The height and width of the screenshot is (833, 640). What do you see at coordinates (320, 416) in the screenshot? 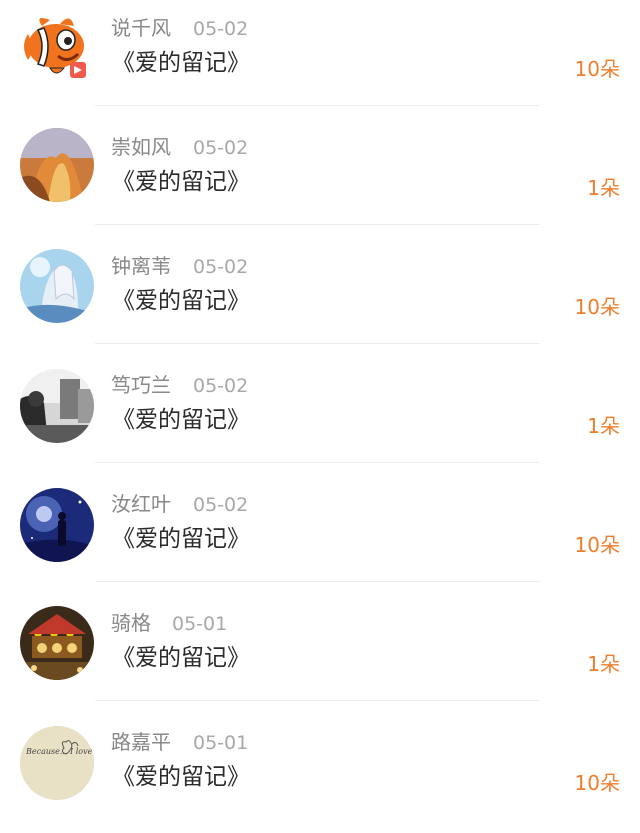
I see `list-item: 笃巧兰 05-02 《爱的留记》 1朵` at bounding box center [320, 416].